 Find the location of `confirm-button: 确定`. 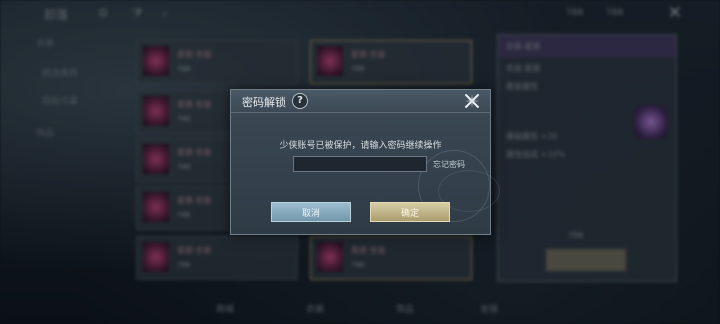

confirm-button: 确定 is located at coordinates (410, 212).